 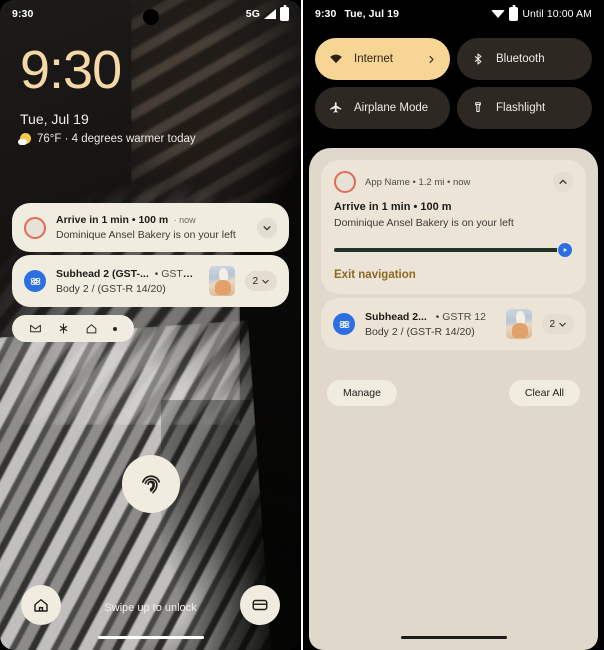 I want to click on network-type-label: 5G, so click(x=252, y=14).